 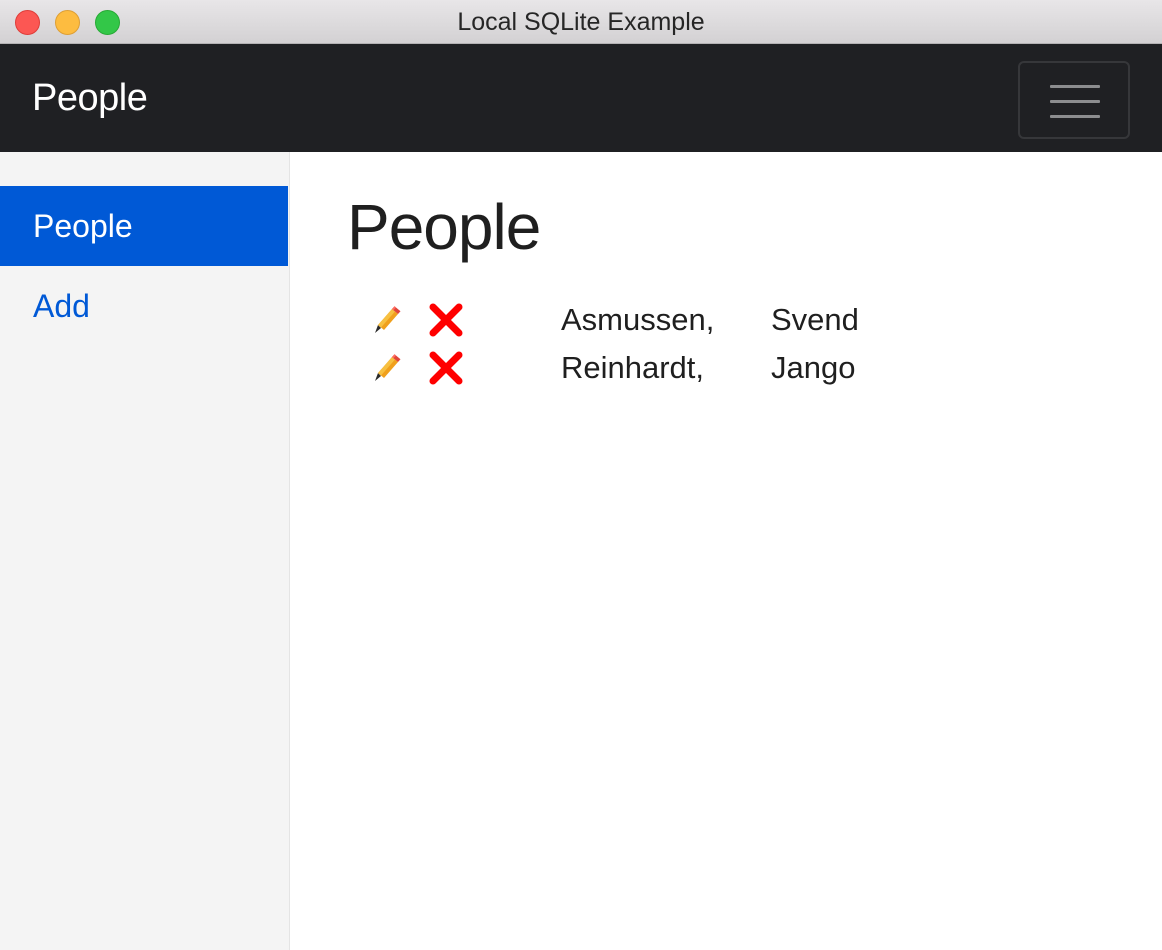 I want to click on person-last-name: Asmussen,, so click(x=638, y=319).